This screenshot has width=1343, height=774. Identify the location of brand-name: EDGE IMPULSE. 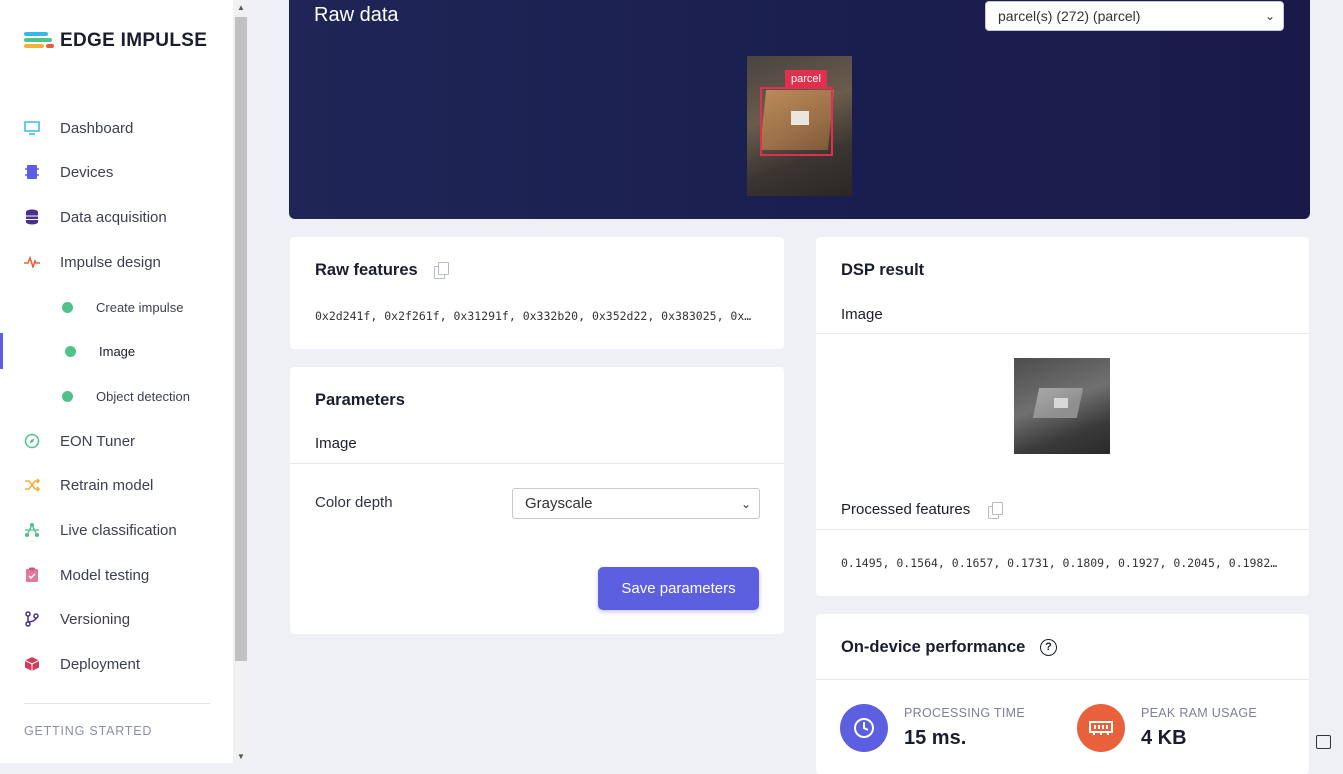
(134, 40).